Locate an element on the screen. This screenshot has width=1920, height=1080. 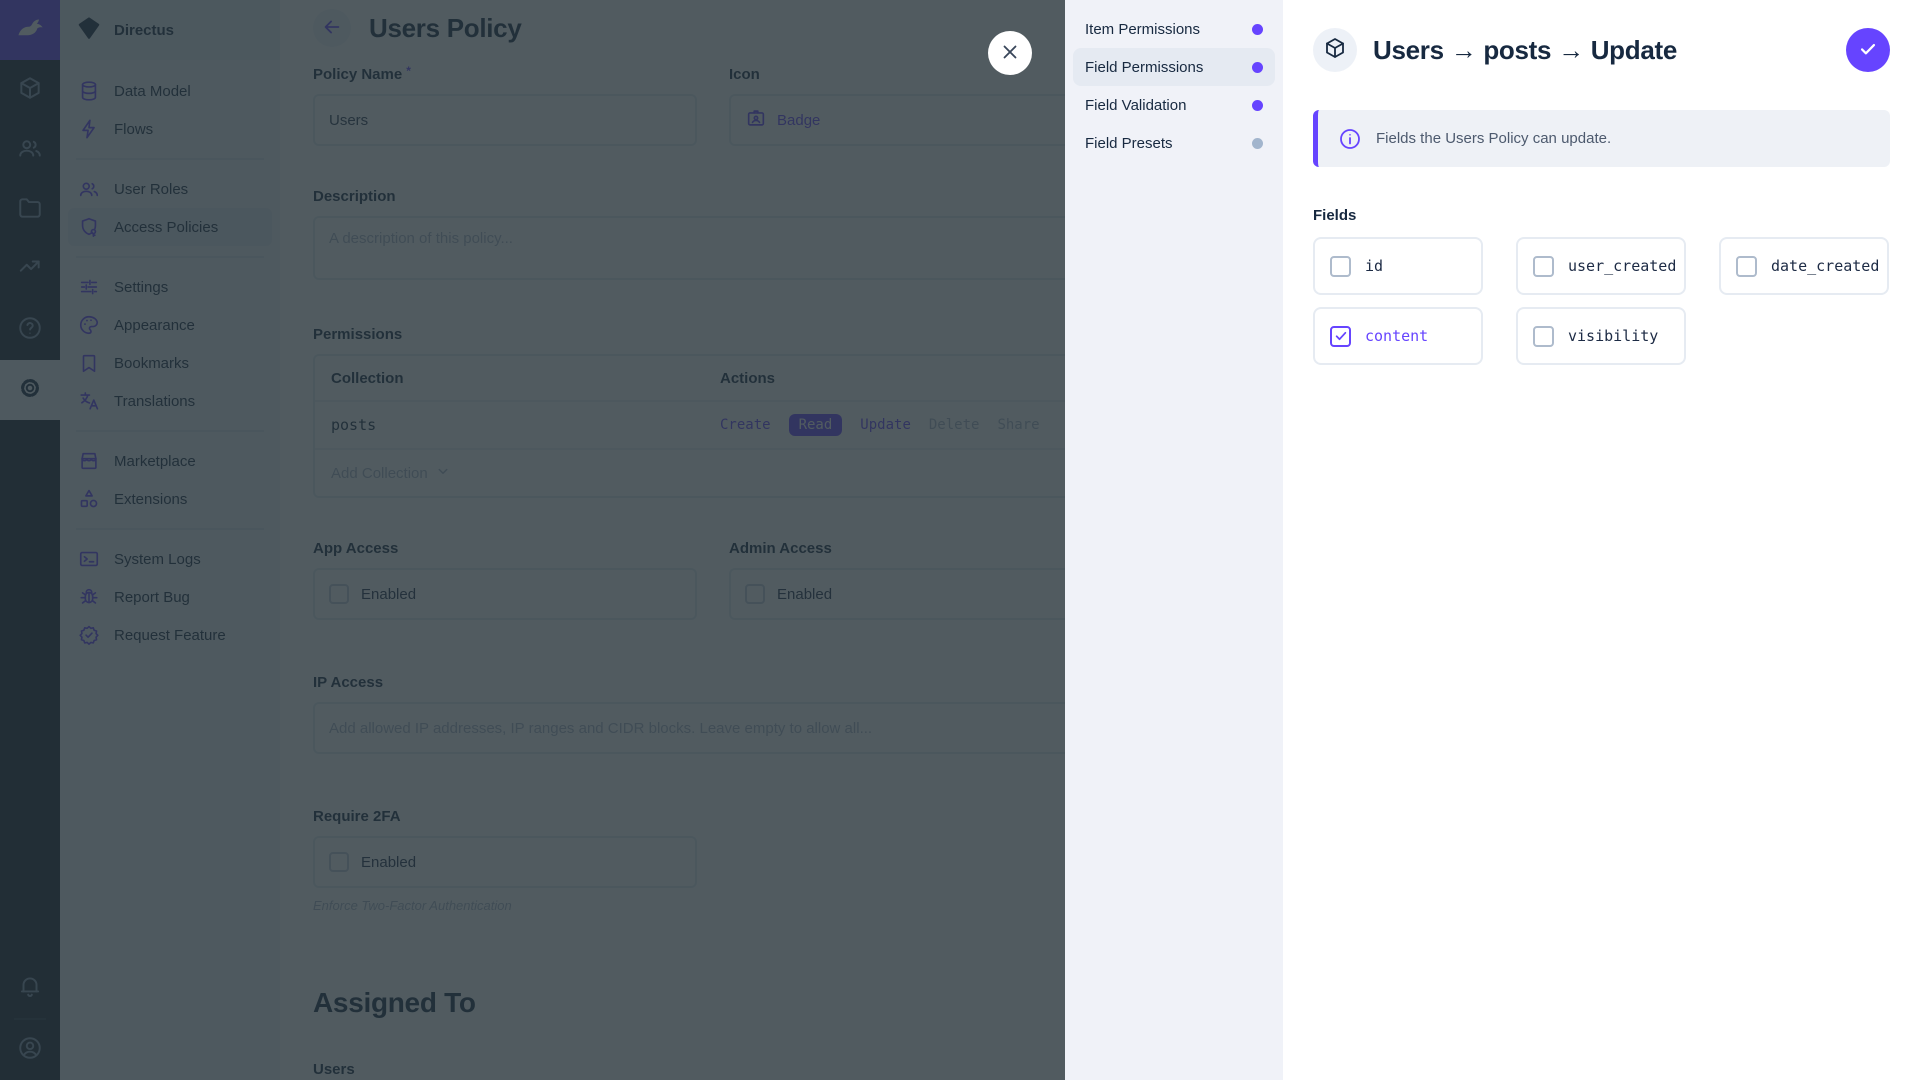
drawer-tab-field-validation: Field Validation is located at coordinates (1174, 105).